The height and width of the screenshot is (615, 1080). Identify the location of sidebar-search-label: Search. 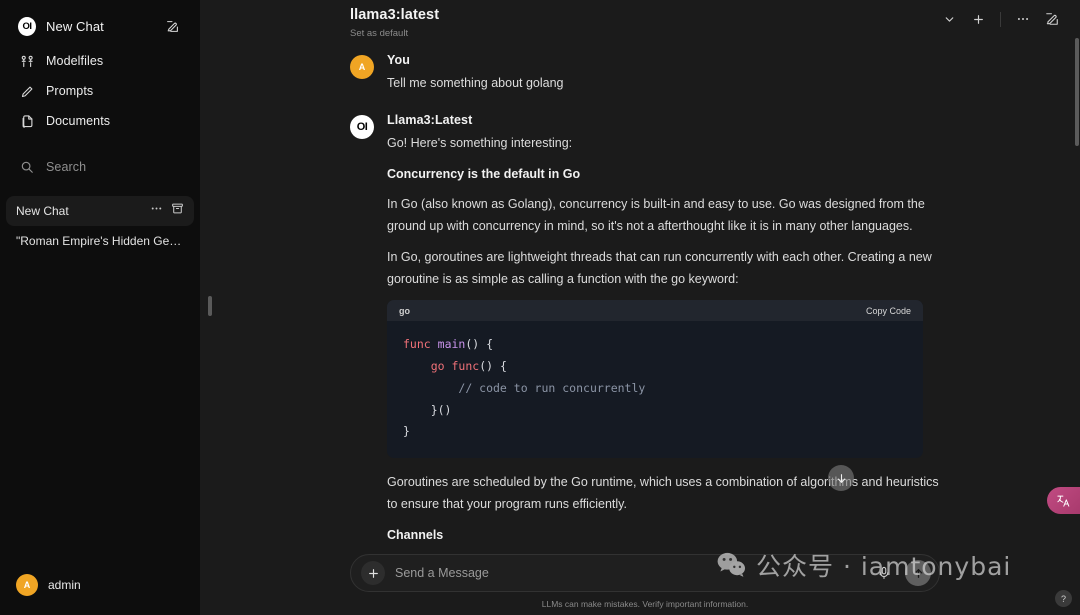
(66, 167).